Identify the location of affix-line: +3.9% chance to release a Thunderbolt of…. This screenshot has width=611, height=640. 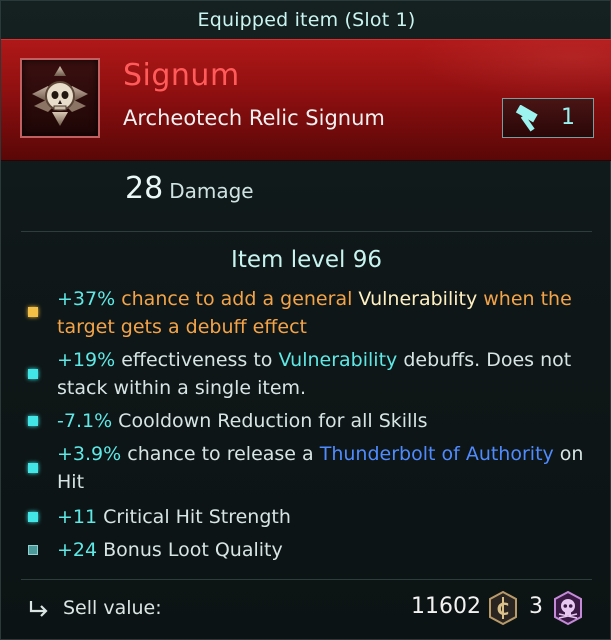
(327, 468).